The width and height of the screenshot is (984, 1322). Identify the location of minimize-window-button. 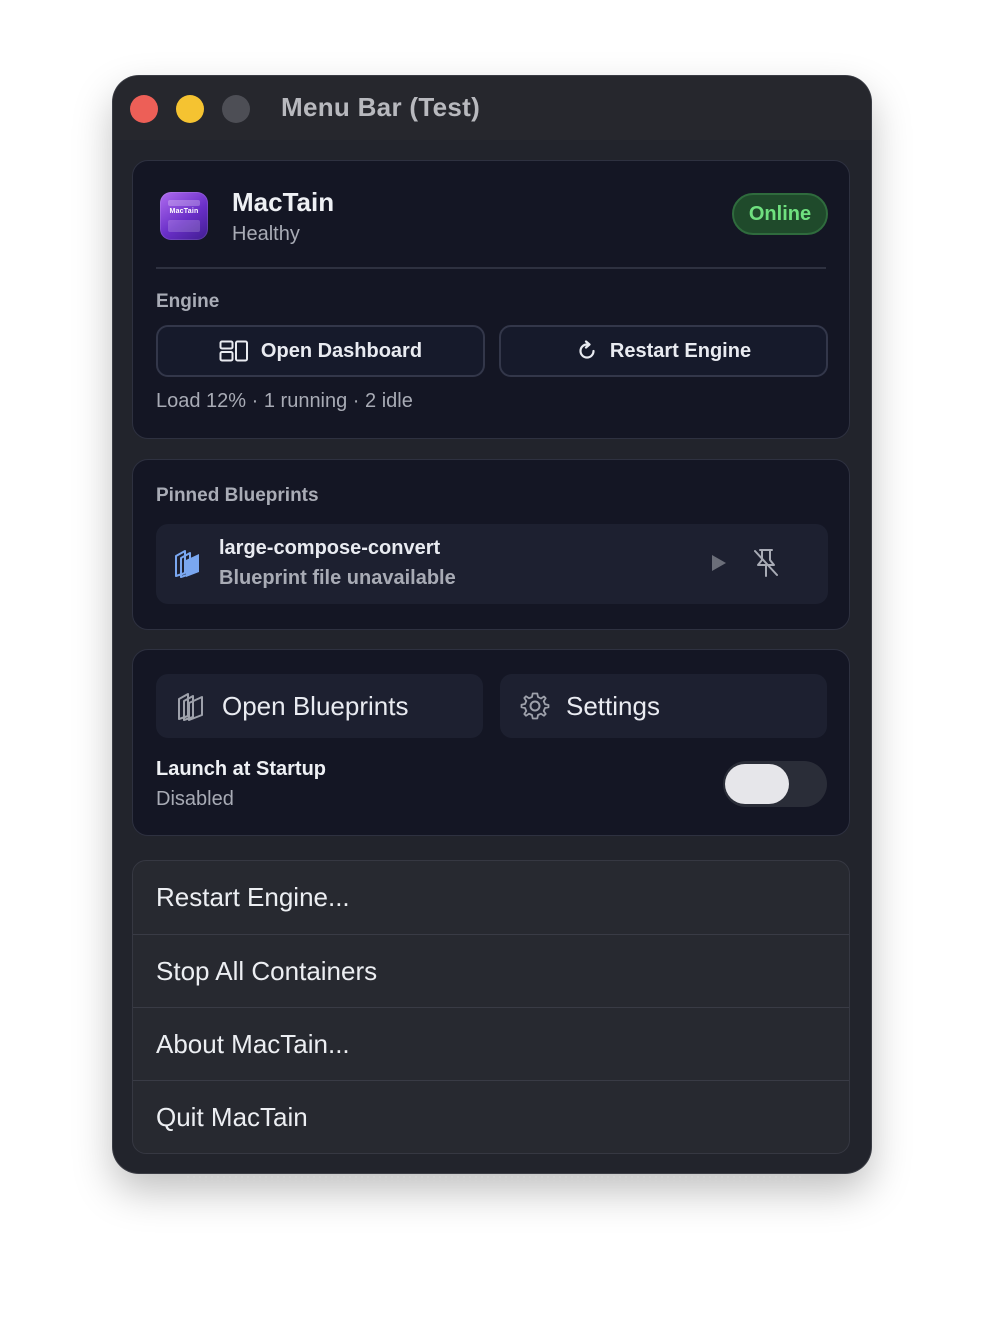
(190, 109).